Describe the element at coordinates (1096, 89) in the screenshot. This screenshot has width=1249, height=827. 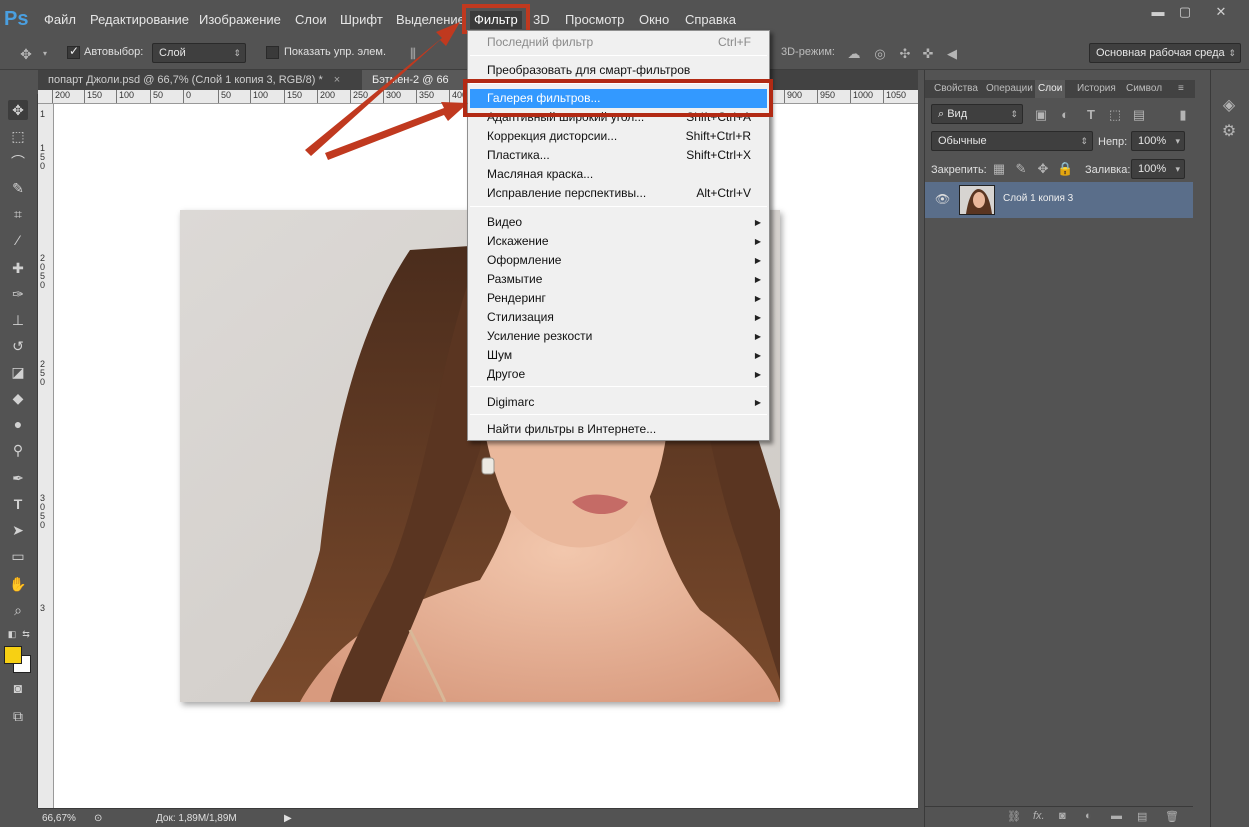
I see `tab-history: История` at that location.